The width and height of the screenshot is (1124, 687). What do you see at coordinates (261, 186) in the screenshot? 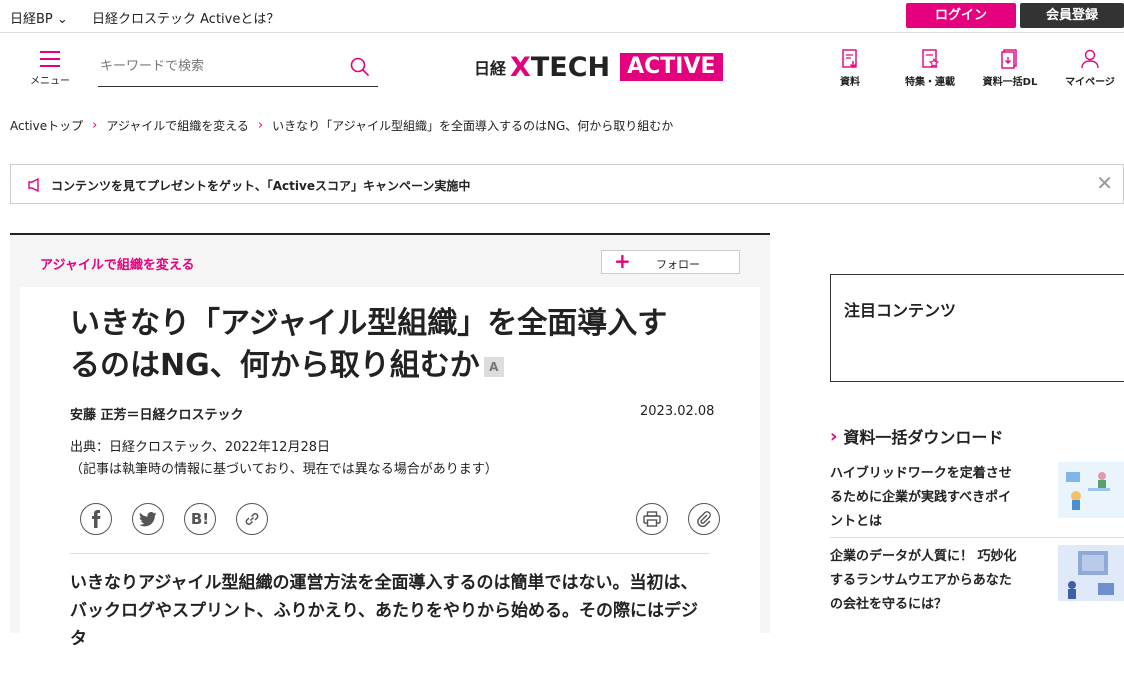
I see `campaign-text: コンテンツを見てプレゼントをゲット、「Activeスコア」キャンペーン実施中` at bounding box center [261, 186].